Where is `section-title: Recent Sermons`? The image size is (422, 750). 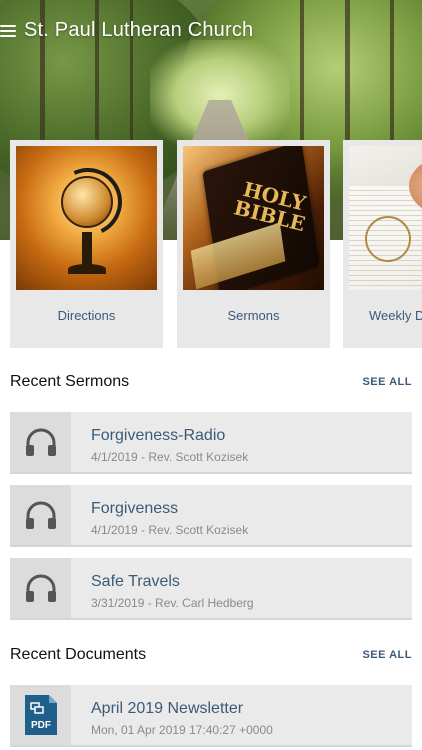 section-title: Recent Sermons is located at coordinates (70, 381).